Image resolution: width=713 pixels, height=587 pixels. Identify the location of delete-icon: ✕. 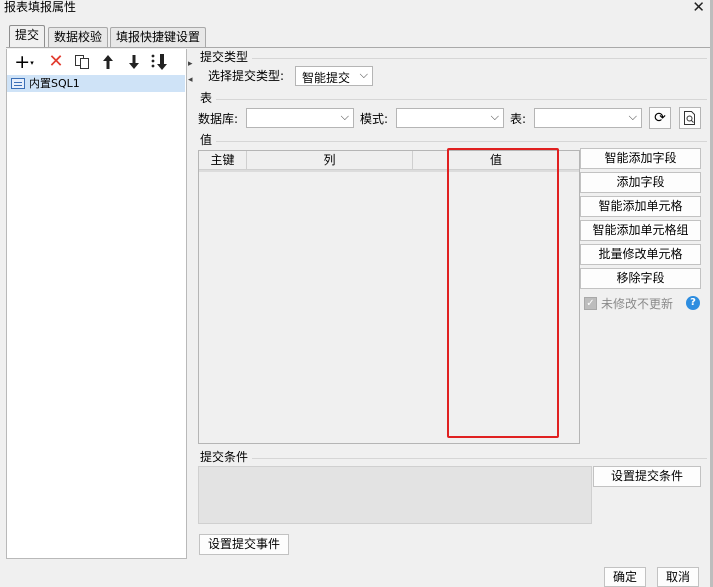
(56, 62).